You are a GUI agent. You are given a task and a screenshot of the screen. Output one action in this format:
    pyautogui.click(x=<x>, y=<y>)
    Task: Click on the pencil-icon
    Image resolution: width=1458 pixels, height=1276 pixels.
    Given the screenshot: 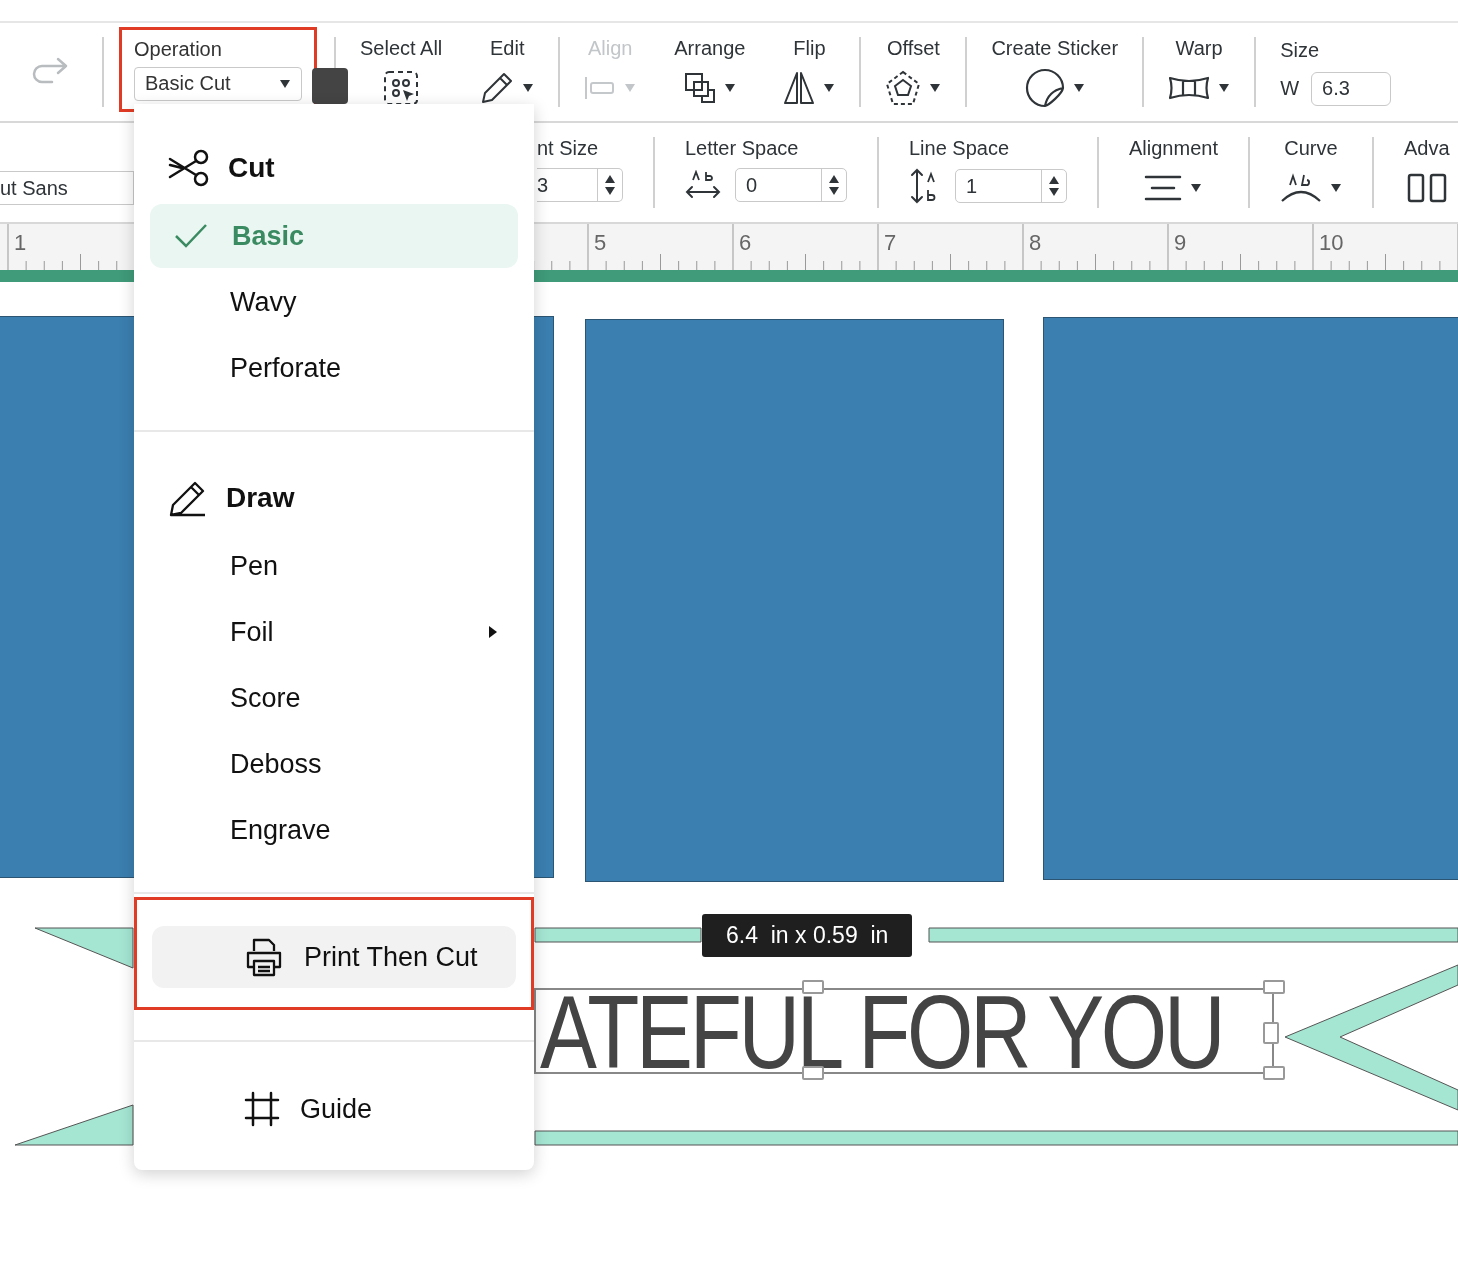 What is the action you would take?
    pyautogui.click(x=497, y=87)
    